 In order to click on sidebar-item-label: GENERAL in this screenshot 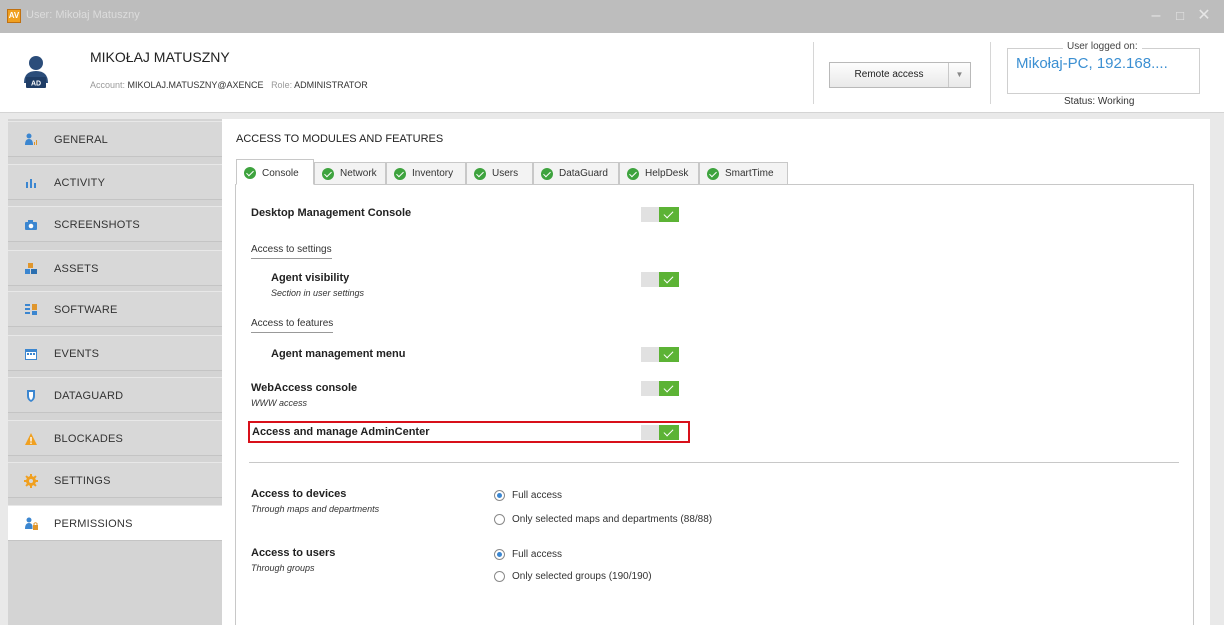, I will do `click(81, 140)`.